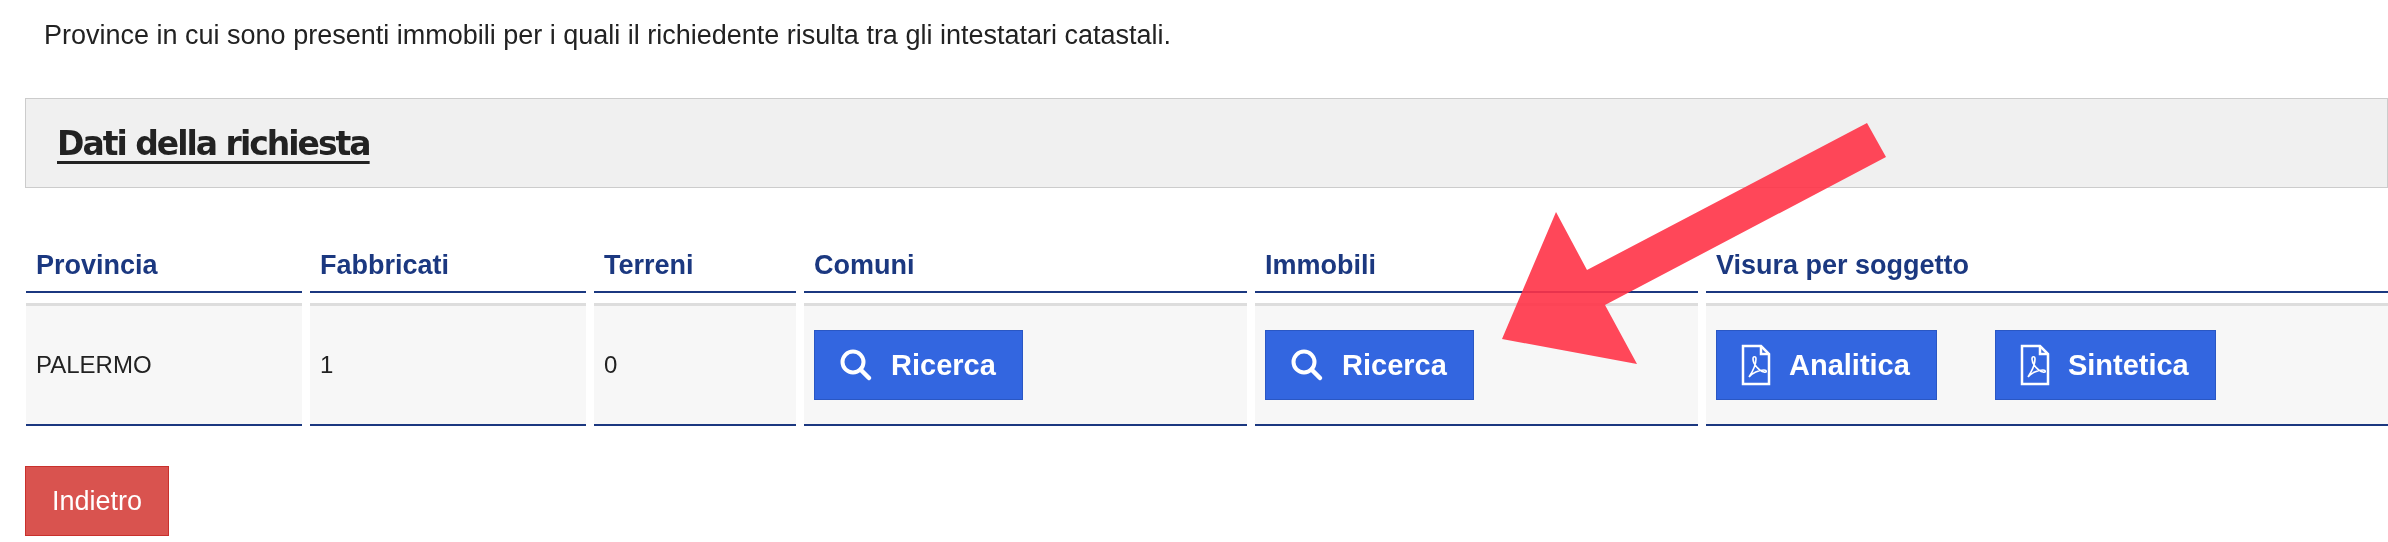 Image resolution: width=2388 pixels, height=542 pixels. I want to click on pdf-button: Analitica, so click(1826, 365).